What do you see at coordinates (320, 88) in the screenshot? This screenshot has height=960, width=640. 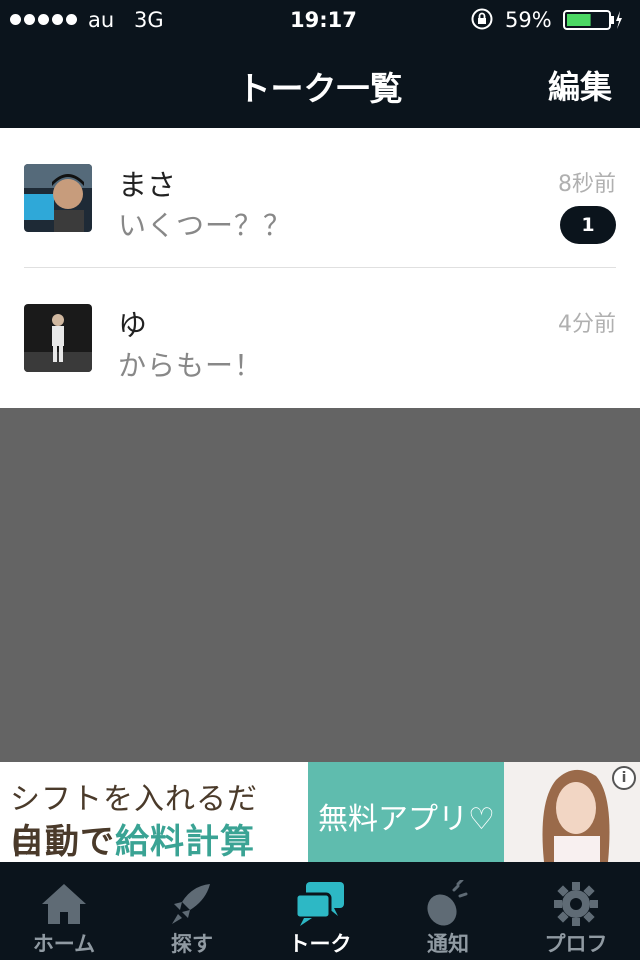 I see `page-title: トーク一覧` at bounding box center [320, 88].